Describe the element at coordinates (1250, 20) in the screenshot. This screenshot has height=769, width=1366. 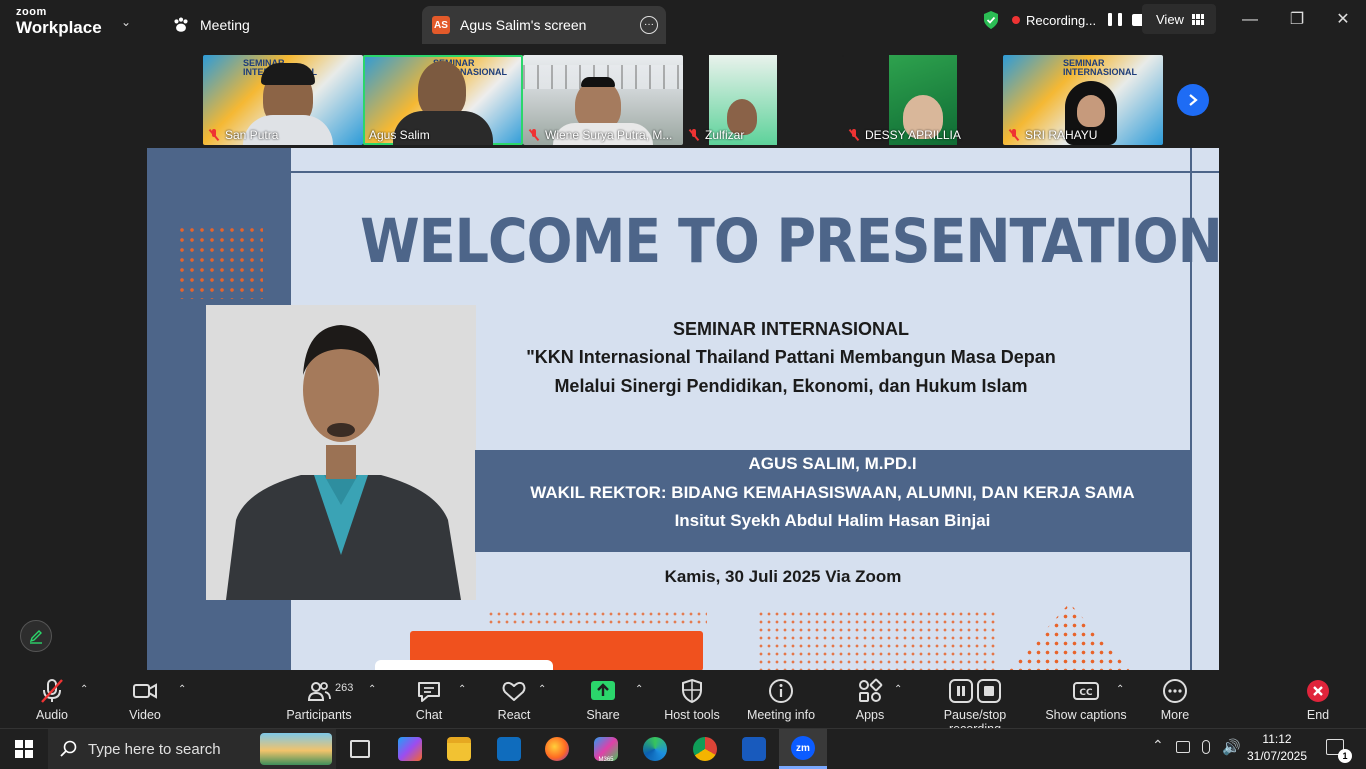
I see `minimize-icon: —` at that location.